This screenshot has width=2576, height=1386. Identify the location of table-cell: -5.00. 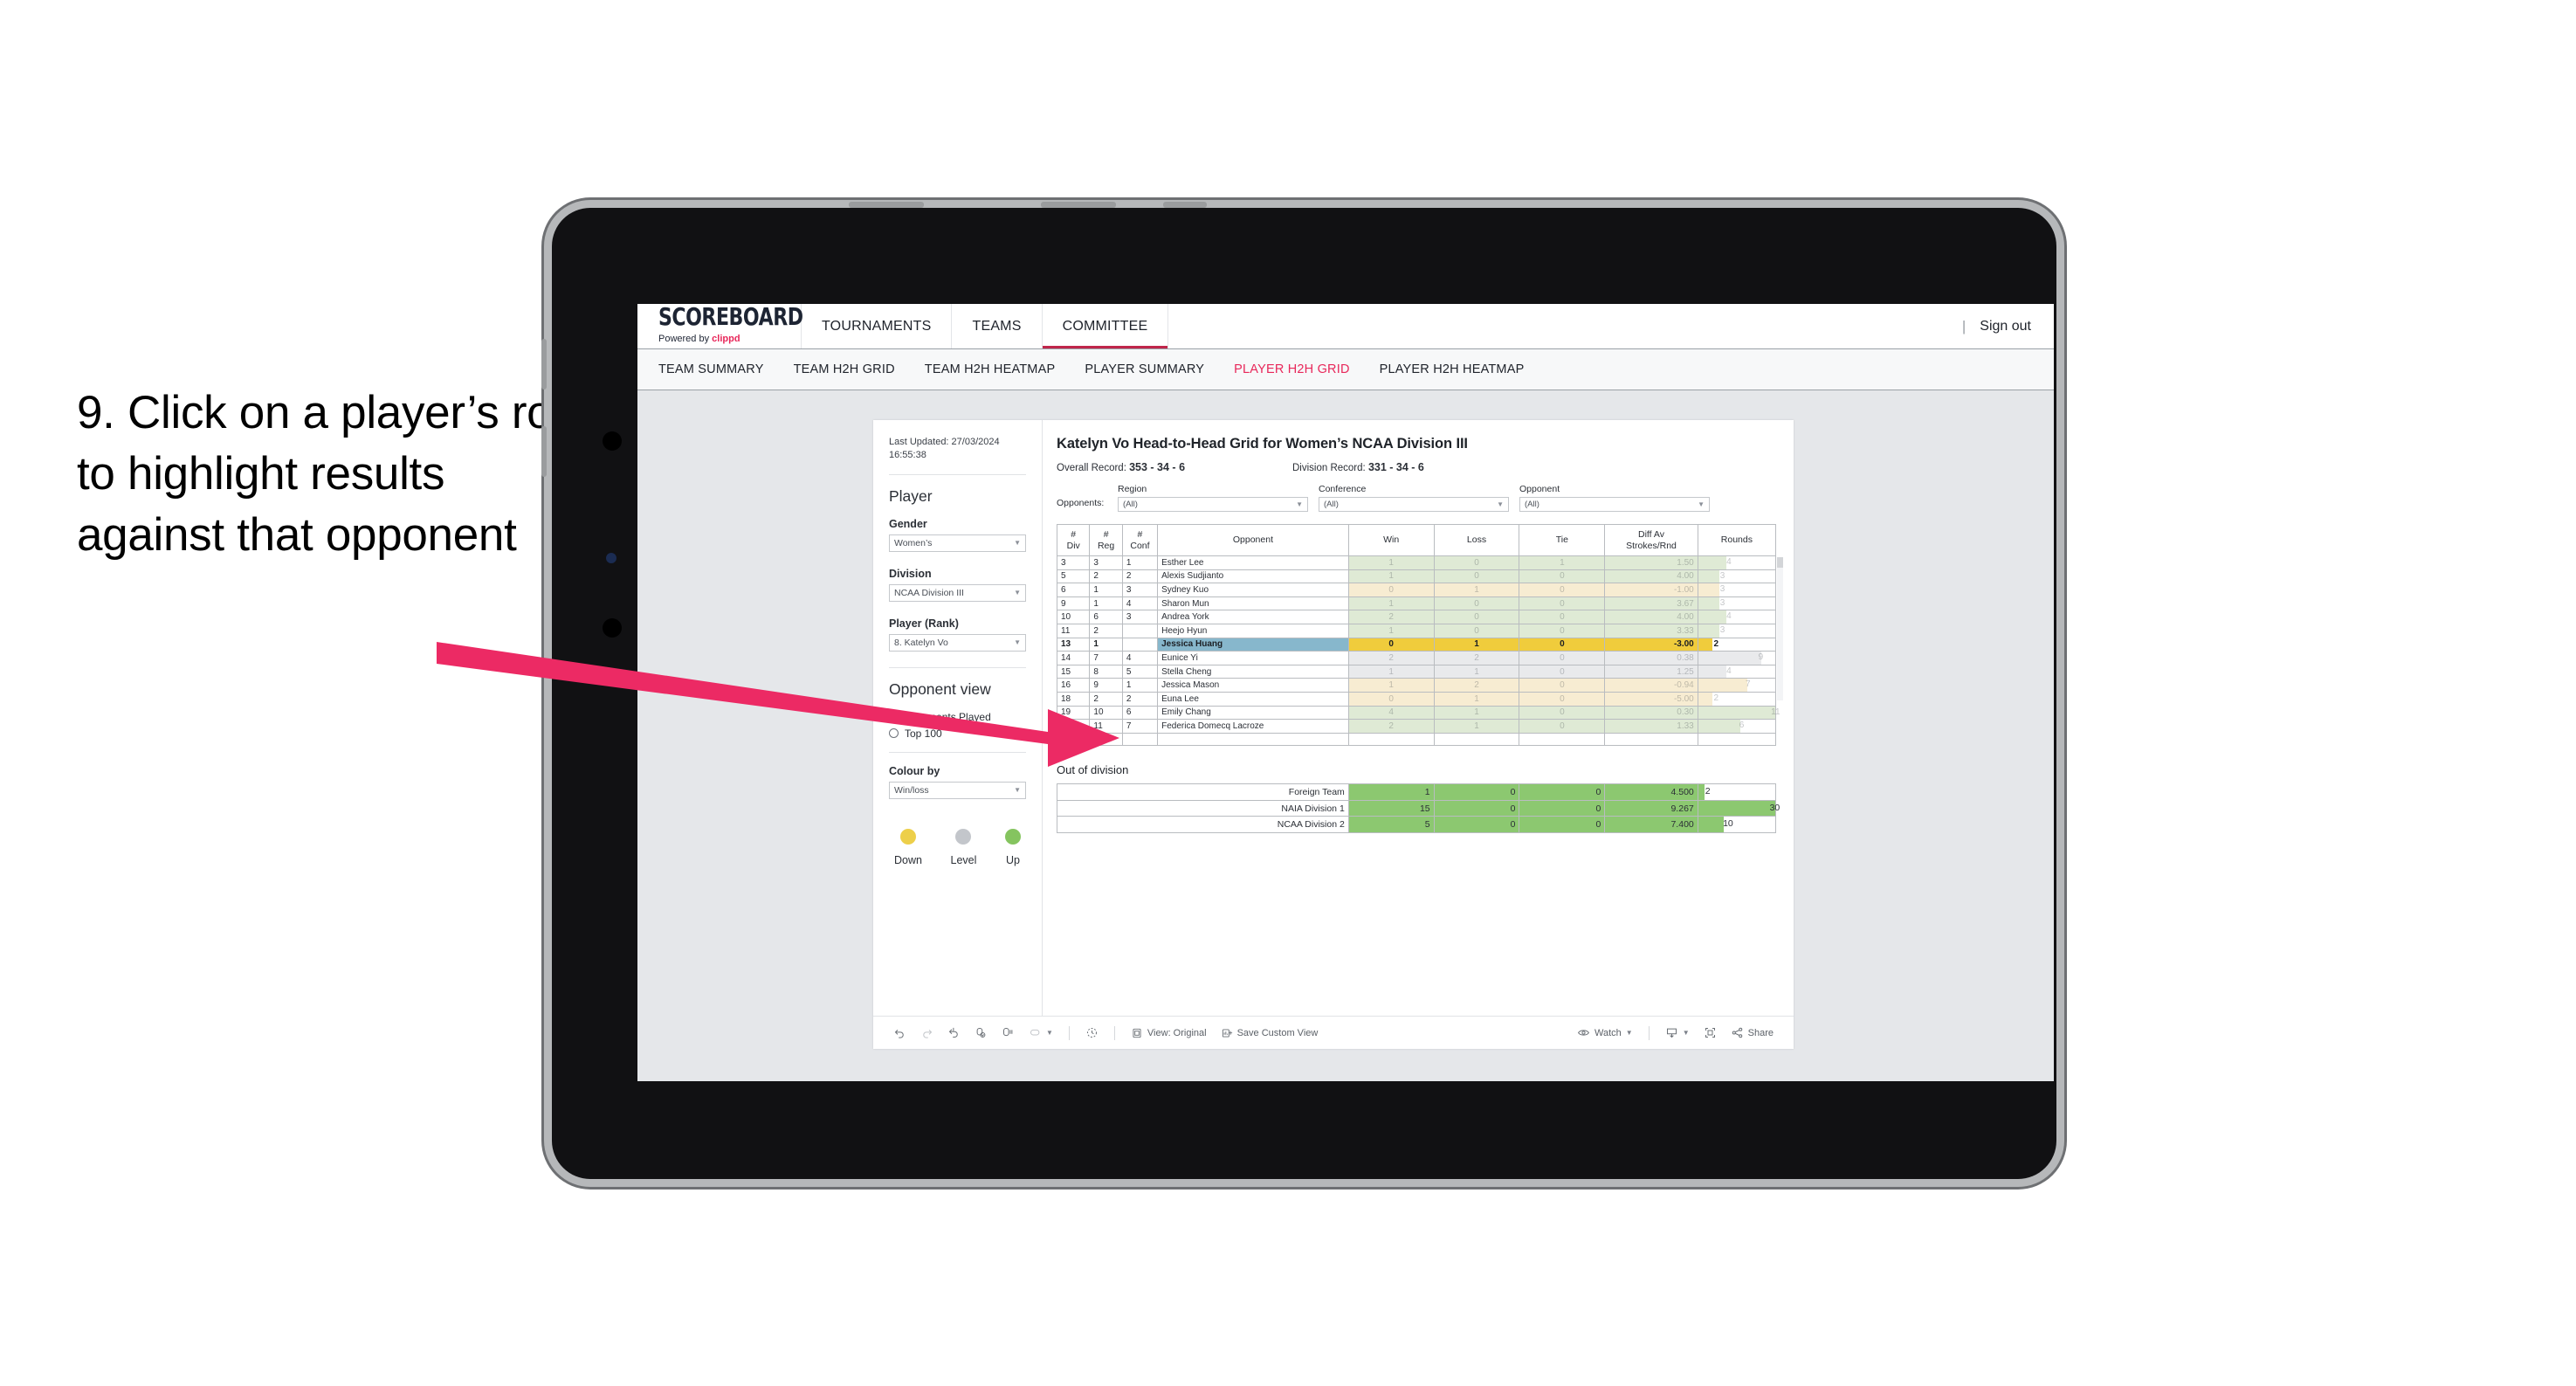
(1651, 699).